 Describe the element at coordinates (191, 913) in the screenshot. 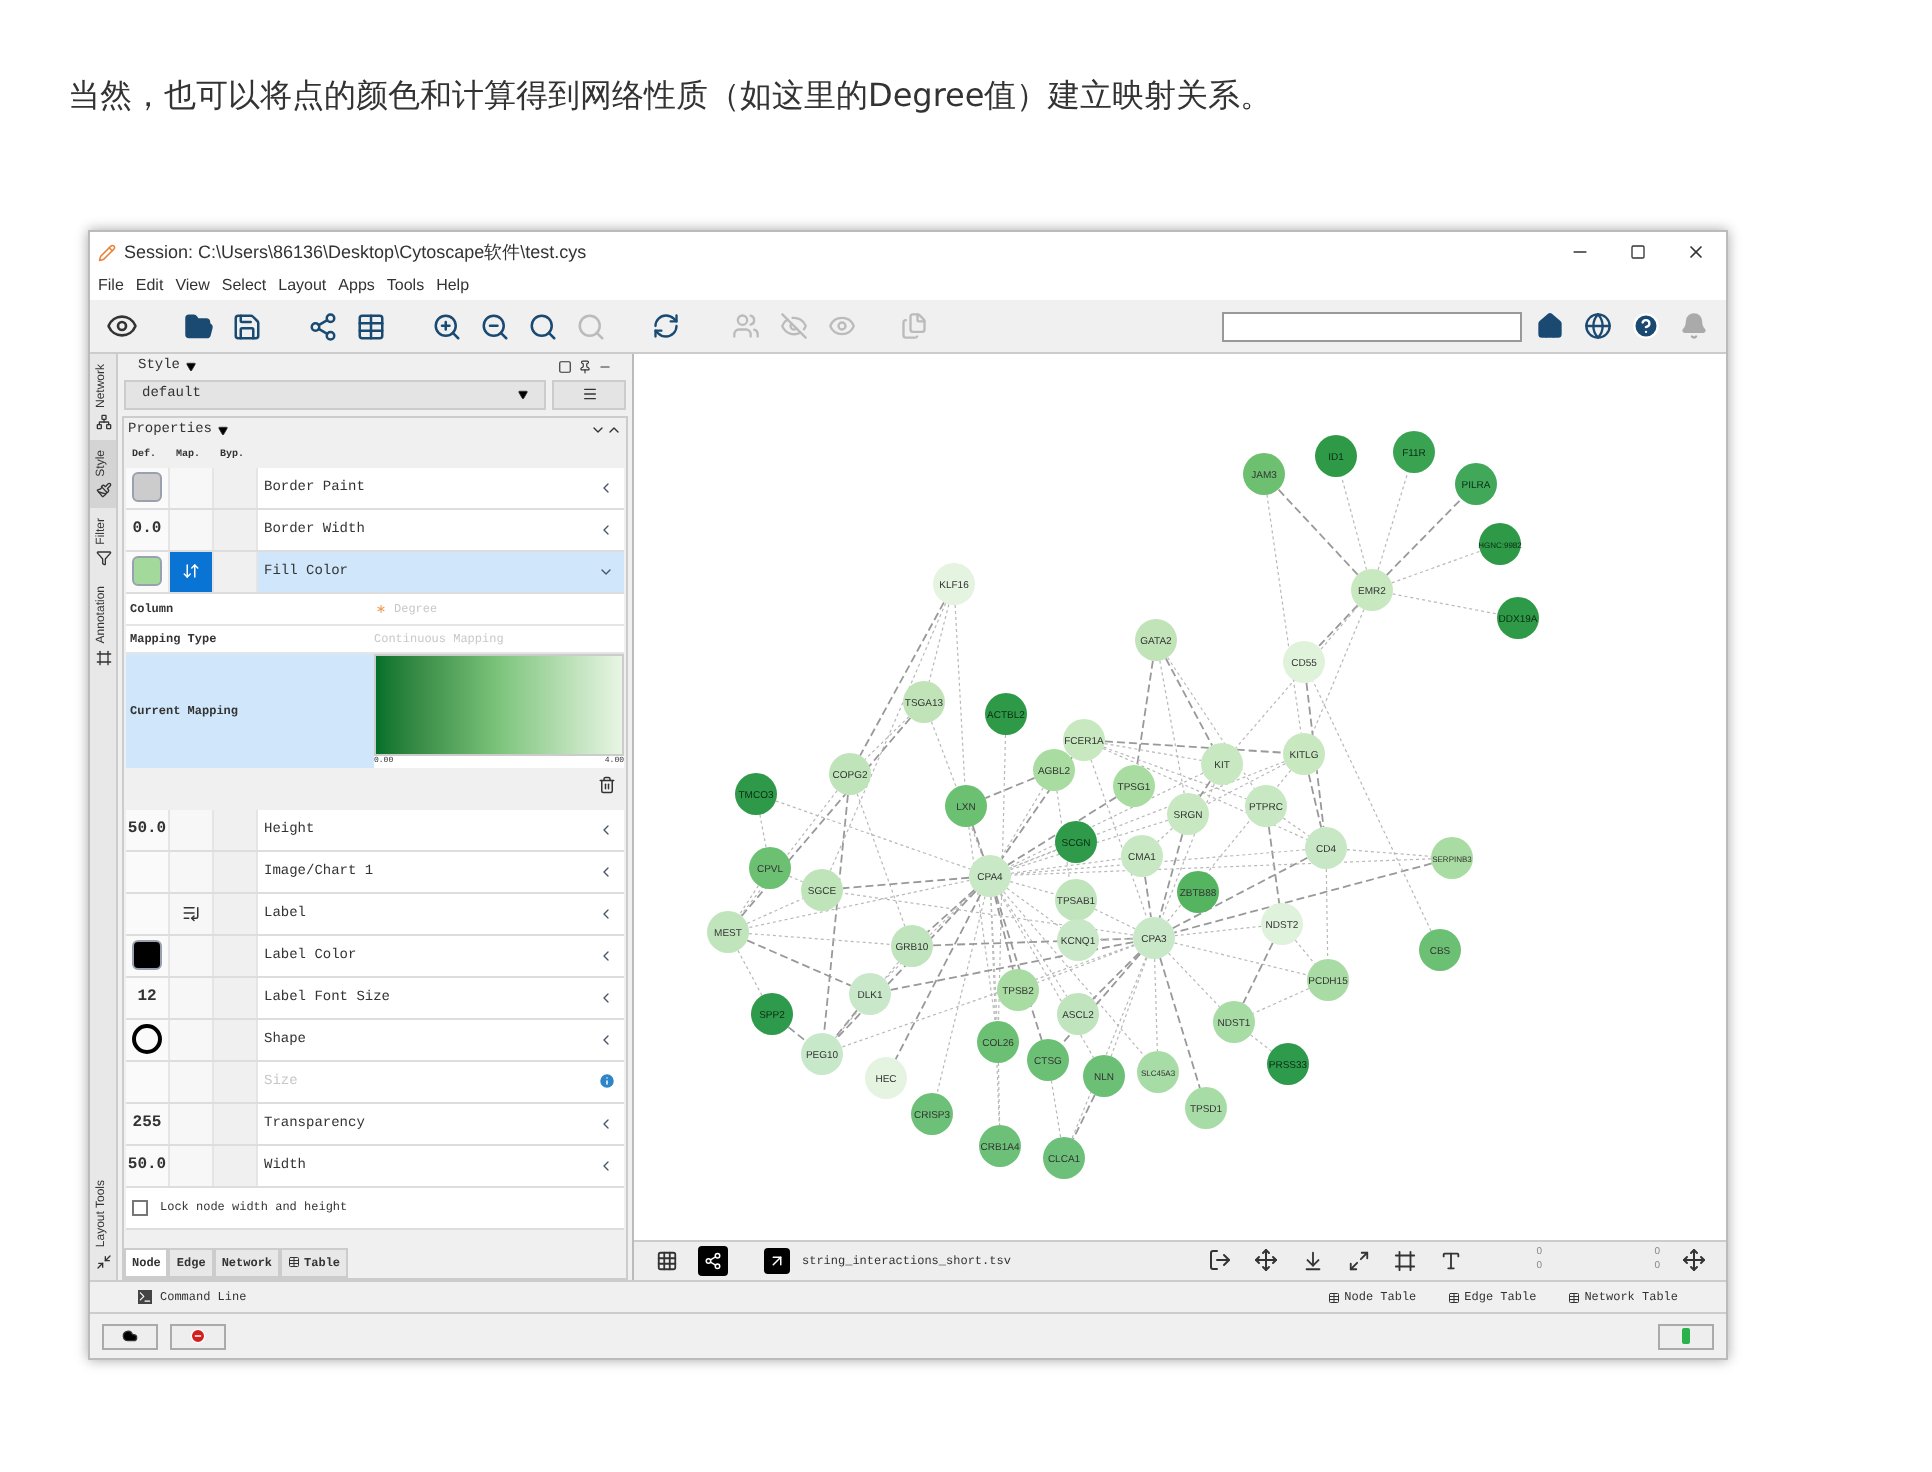

I see `passthrough-mapping-icon` at that location.